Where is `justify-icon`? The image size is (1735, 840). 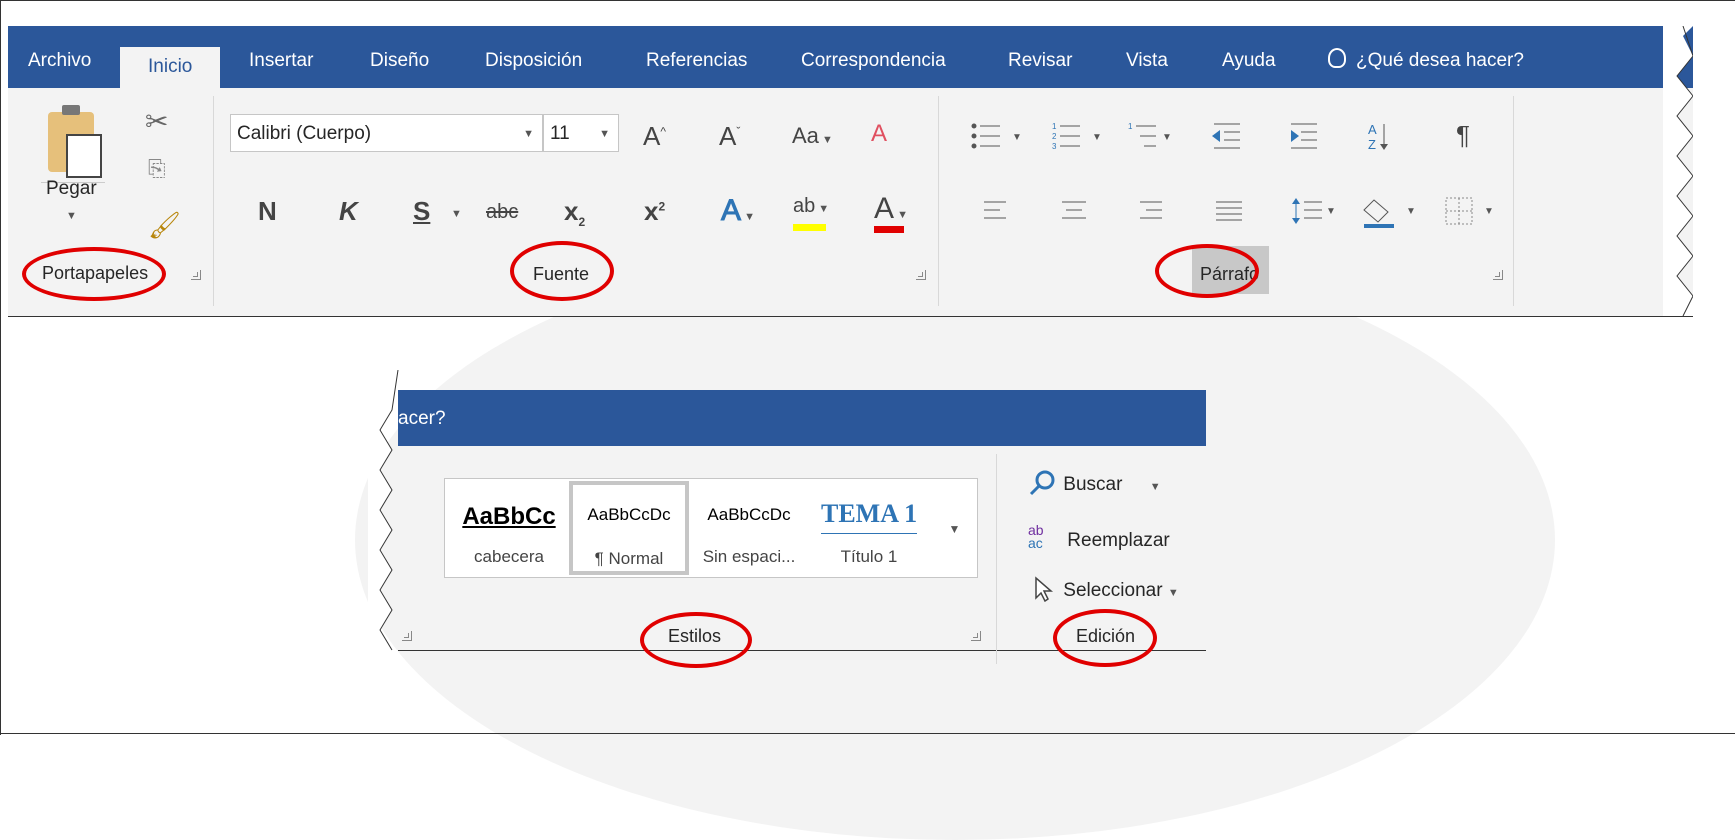
justify-icon is located at coordinates (1229, 211).